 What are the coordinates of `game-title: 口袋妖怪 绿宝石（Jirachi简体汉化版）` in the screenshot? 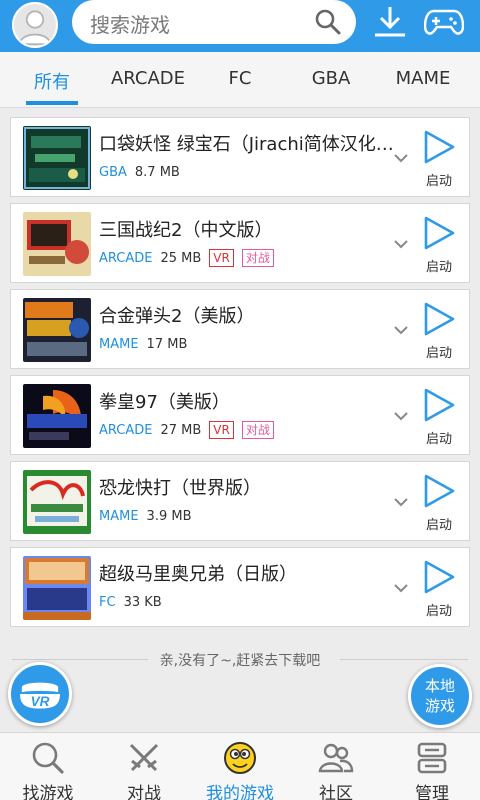 It's located at (249, 144).